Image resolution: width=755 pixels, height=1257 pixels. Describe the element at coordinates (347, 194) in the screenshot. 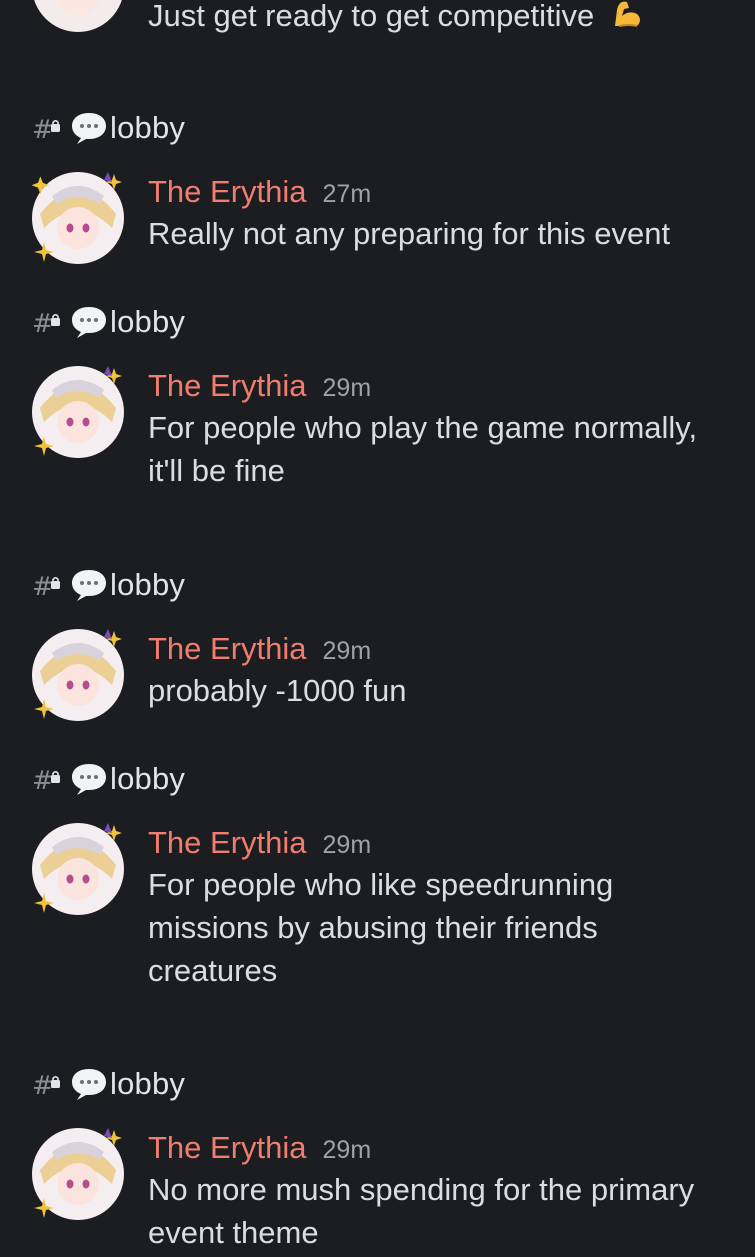

I see `timestamp: 27m` at that location.